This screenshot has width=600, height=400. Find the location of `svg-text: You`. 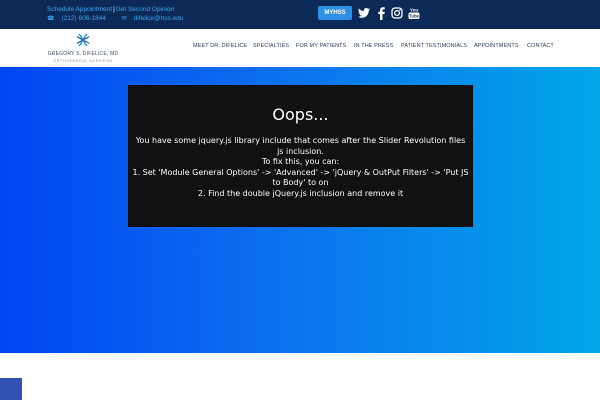

svg-text: You is located at coordinates (414, 9).